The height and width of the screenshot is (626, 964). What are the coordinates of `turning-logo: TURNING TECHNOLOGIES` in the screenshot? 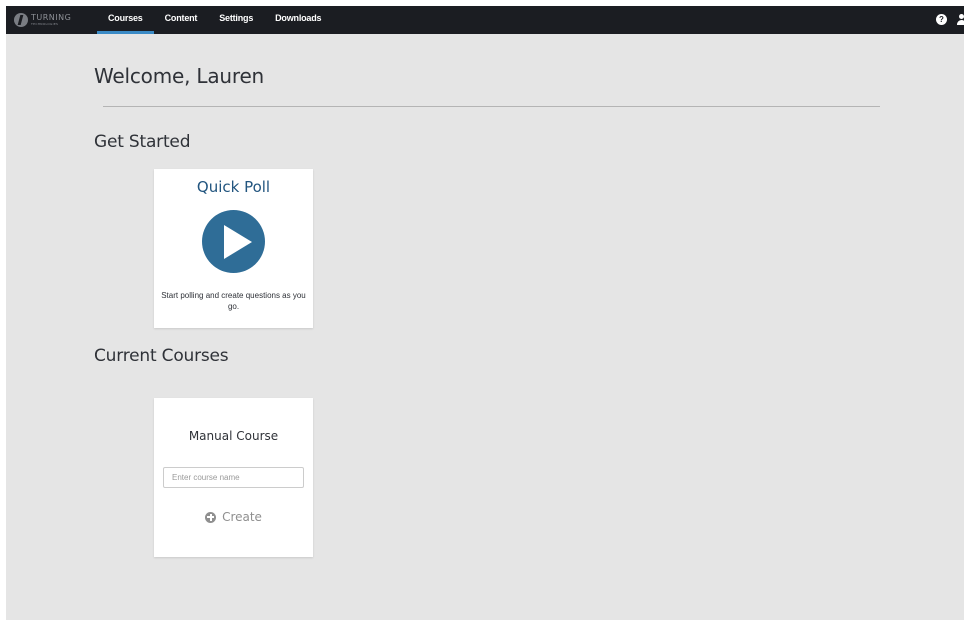 It's located at (42, 20).